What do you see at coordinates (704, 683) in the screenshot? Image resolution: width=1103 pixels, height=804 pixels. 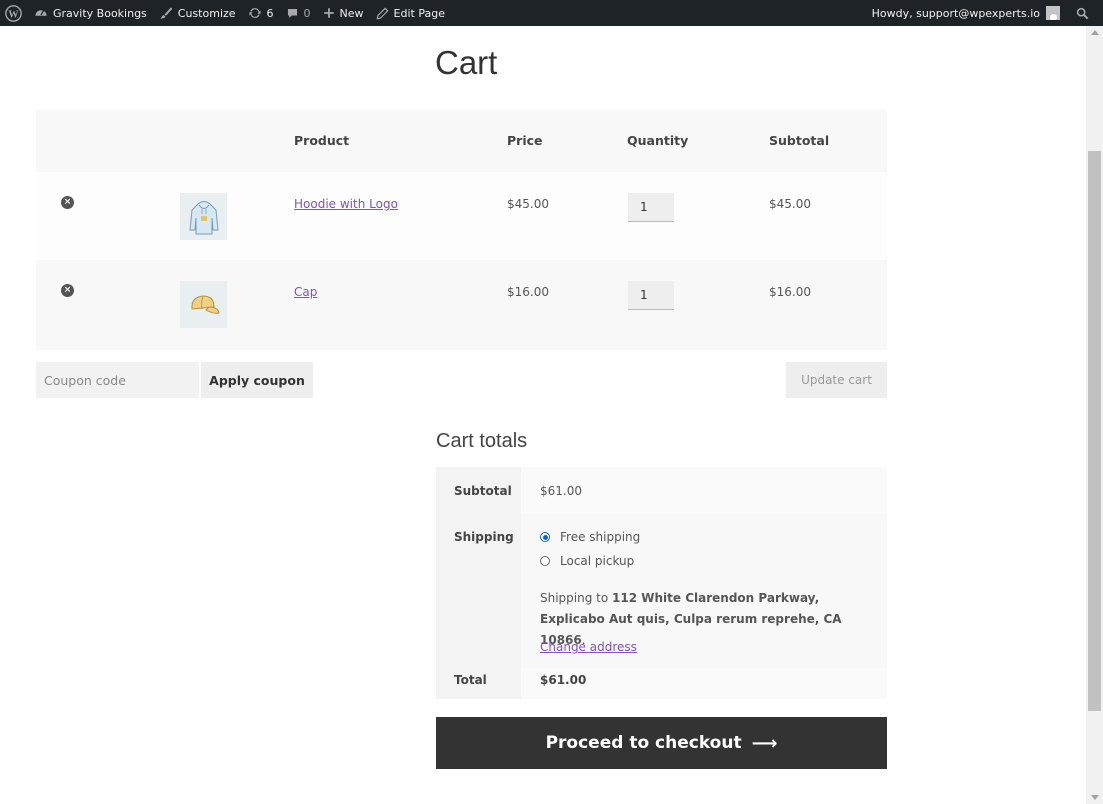 I see `total-row: $61.00` at bounding box center [704, 683].